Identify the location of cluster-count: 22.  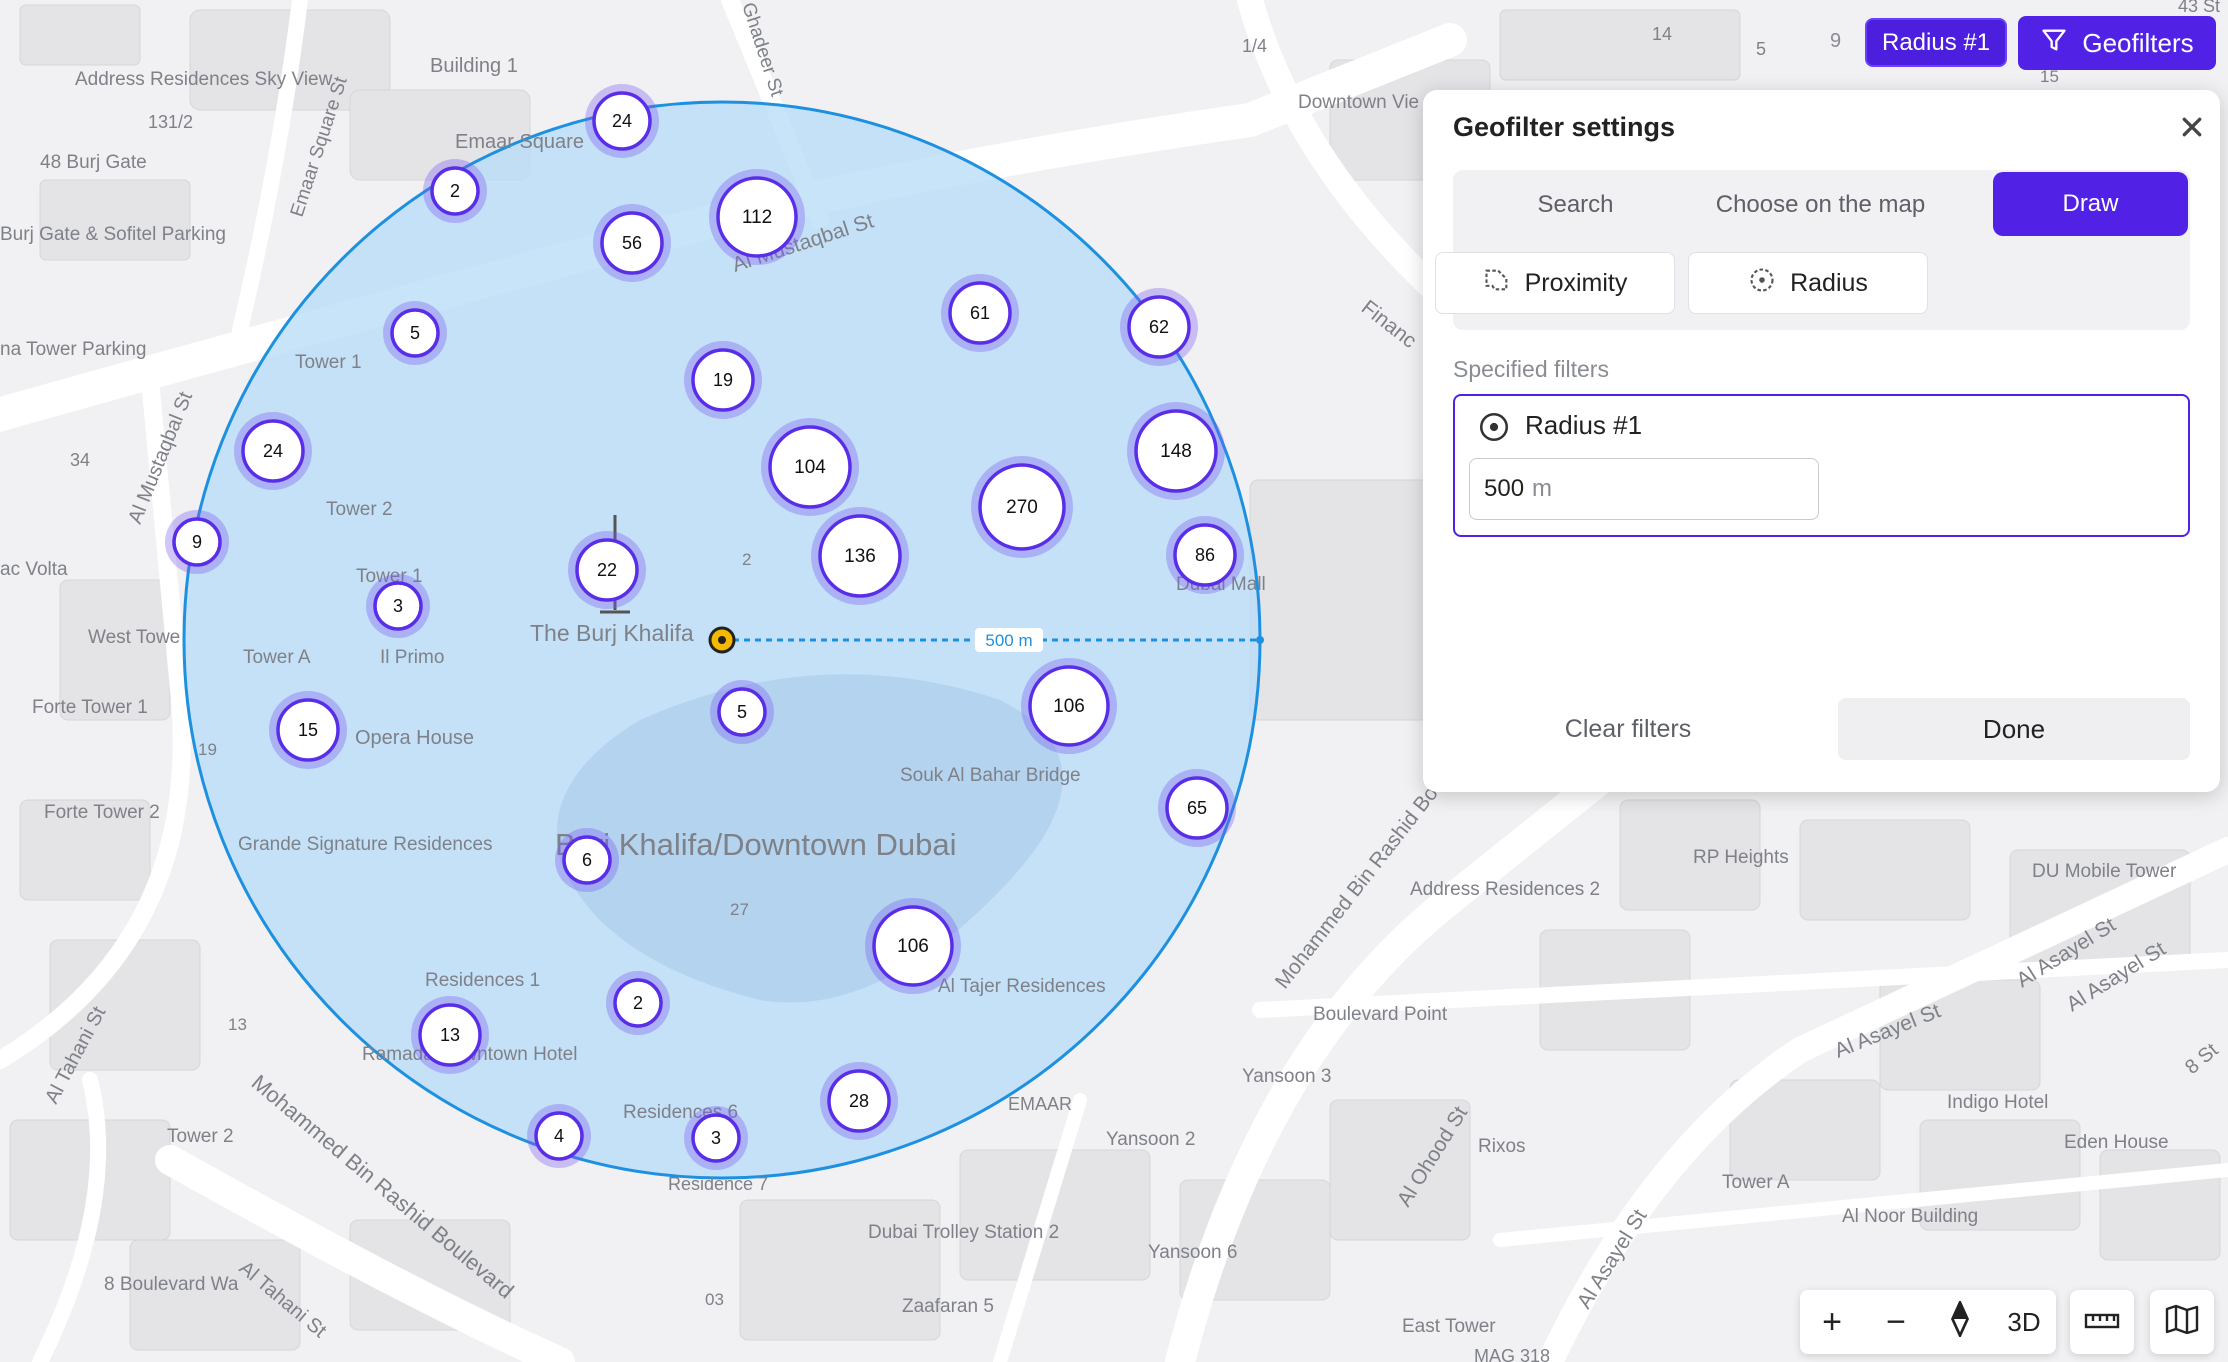
(607, 570).